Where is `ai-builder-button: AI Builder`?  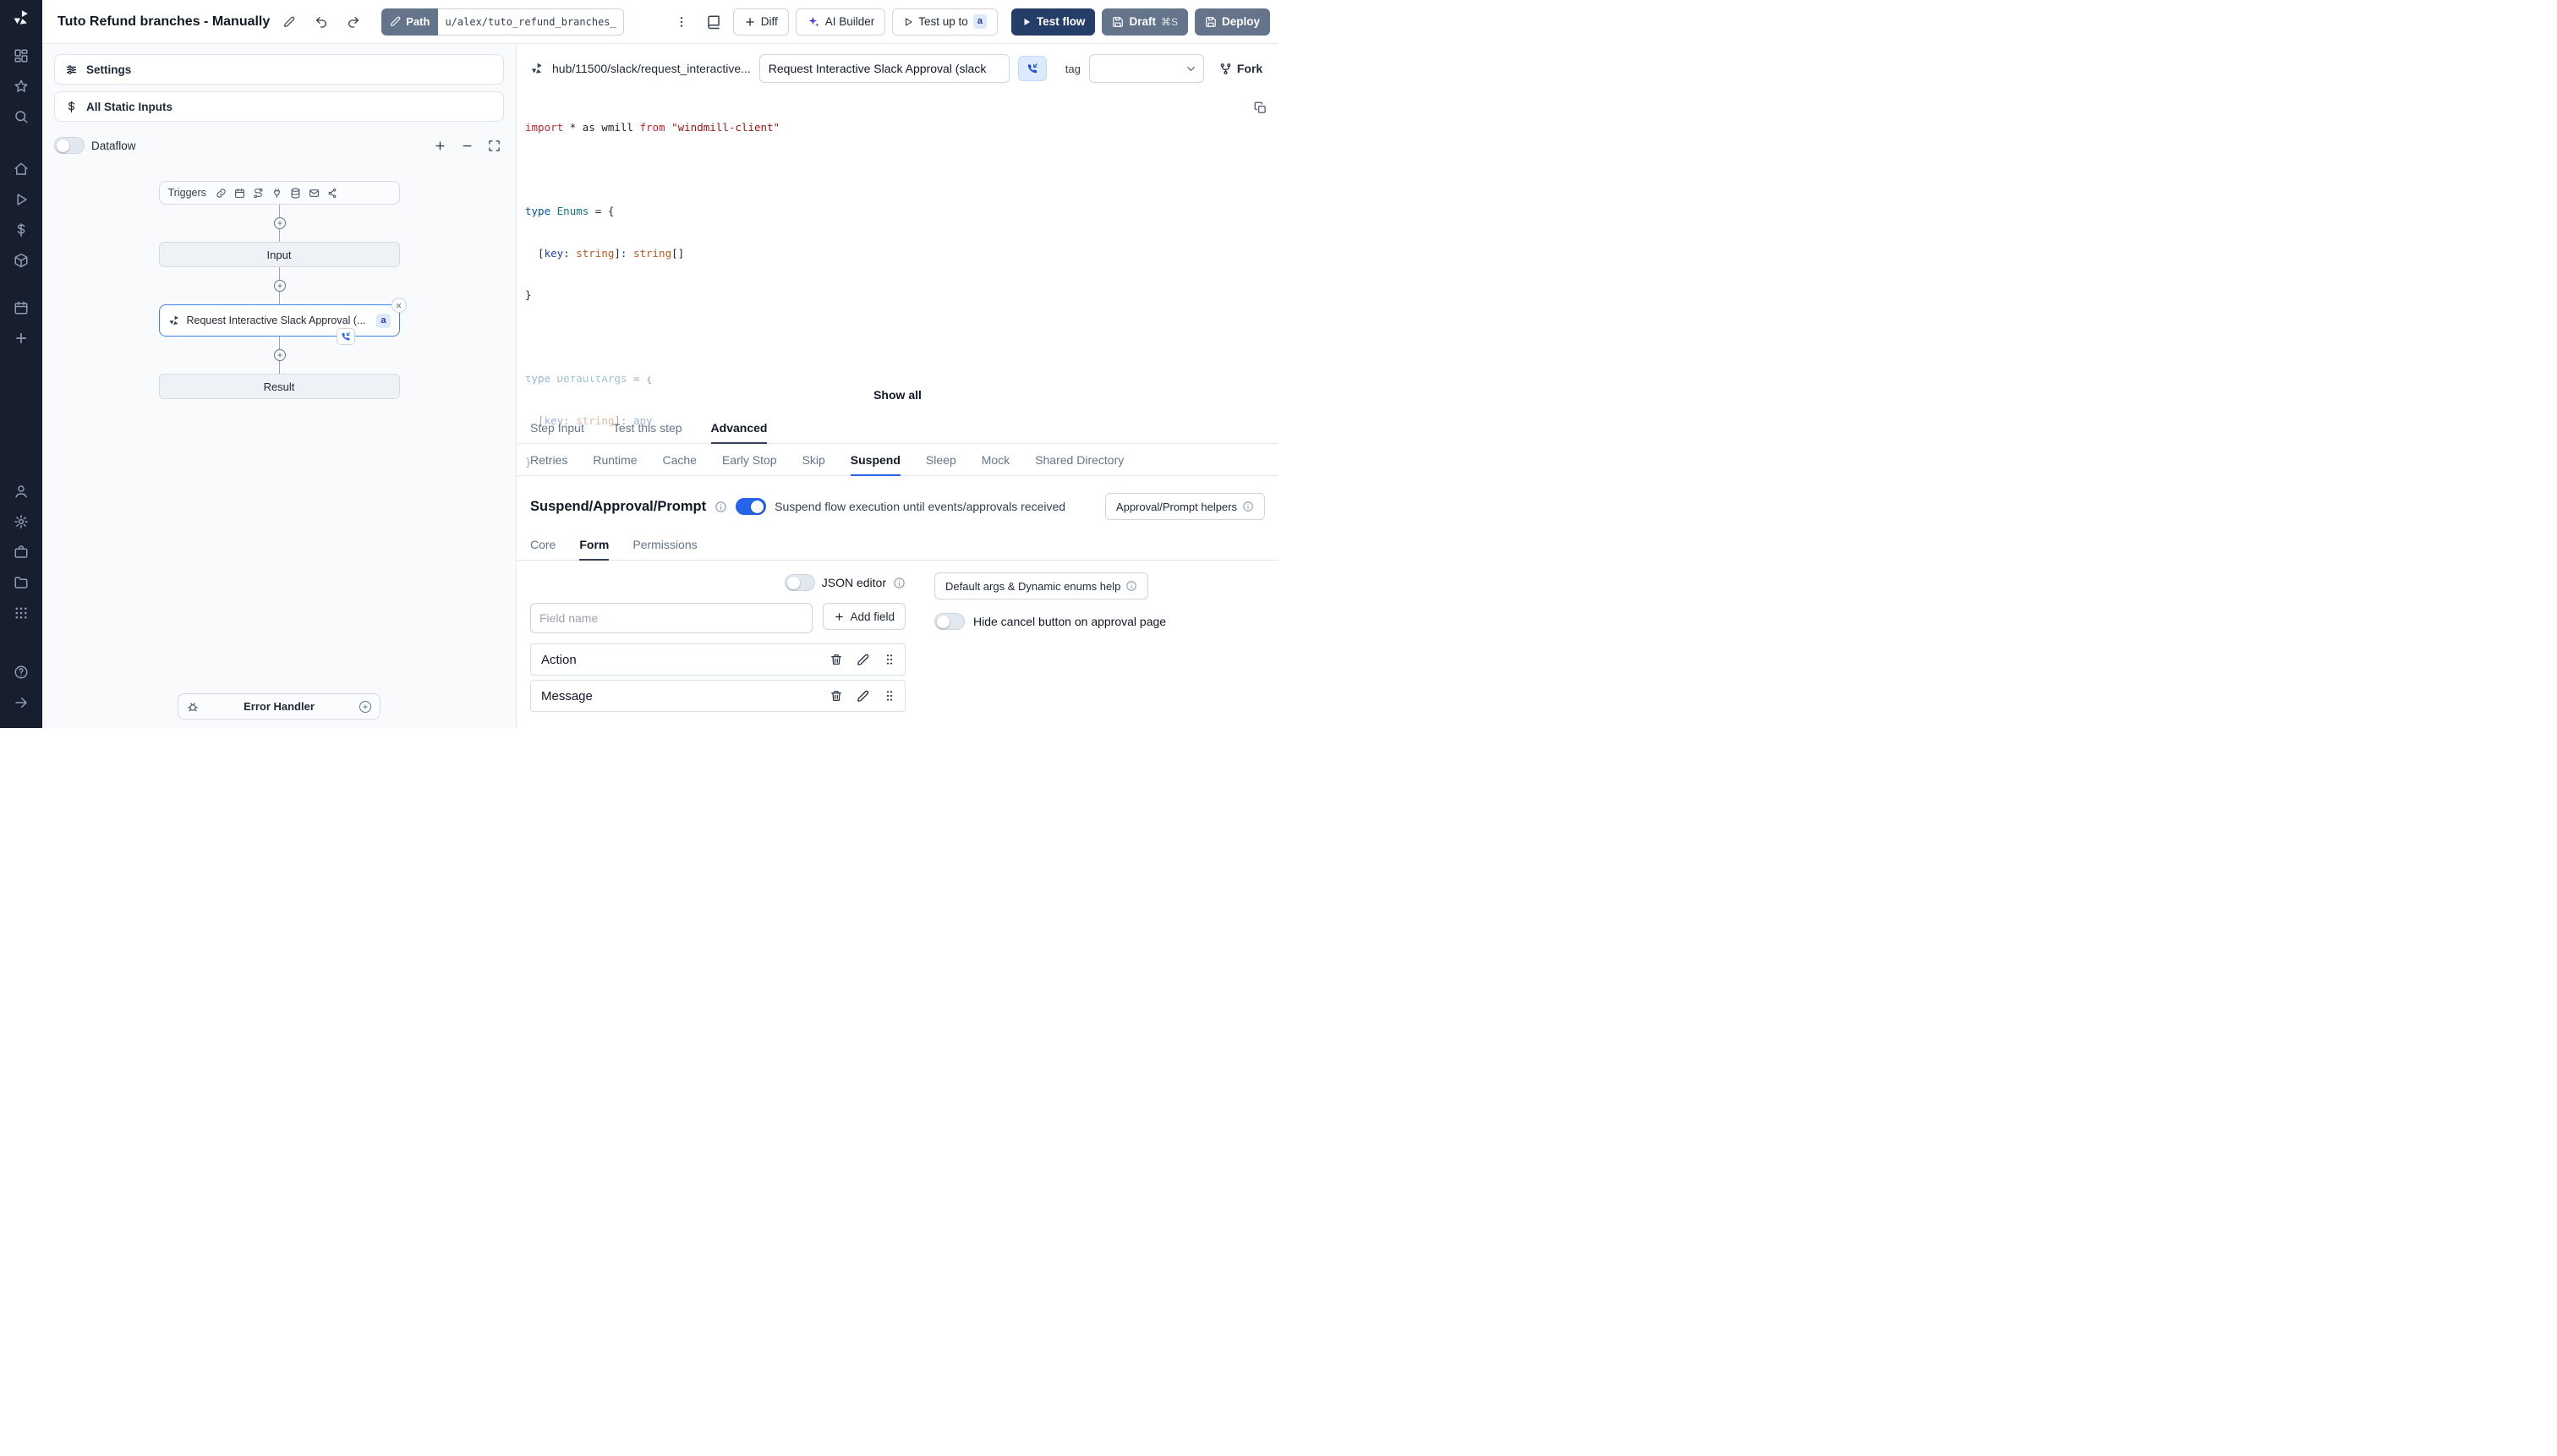 ai-builder-button: AI Builder is located at coordinates (840, 22).